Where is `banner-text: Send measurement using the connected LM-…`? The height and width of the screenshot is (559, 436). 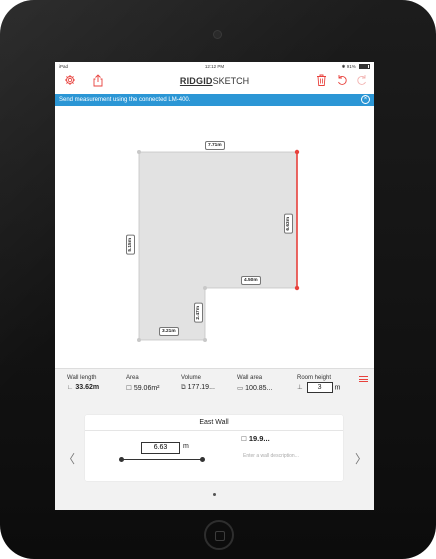 banner-text: Send measurement using the connected LM-… is located at coordinates (125, 100).